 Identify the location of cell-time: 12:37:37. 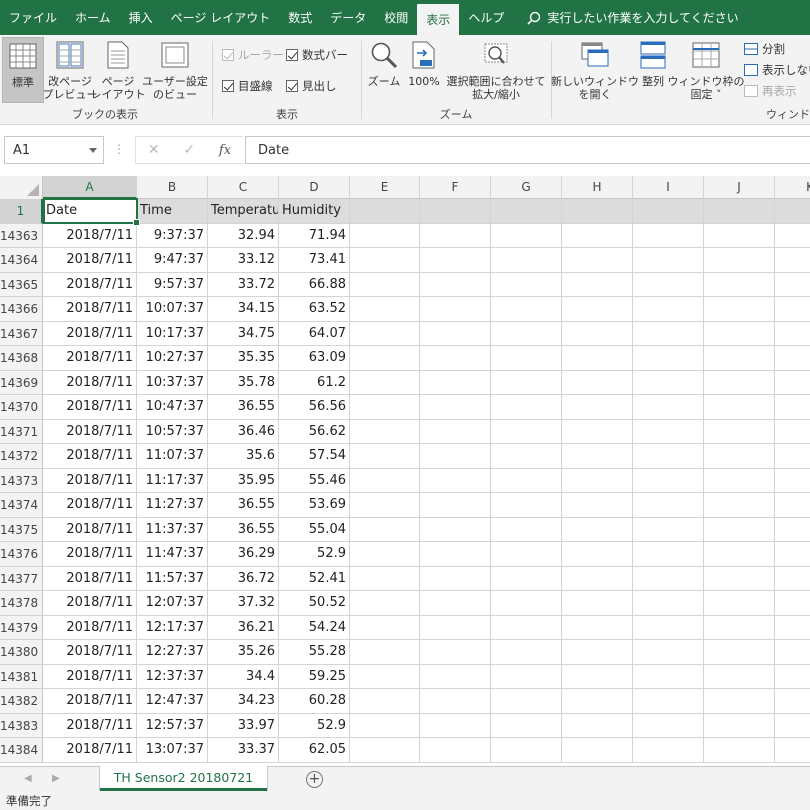
(172, 676).